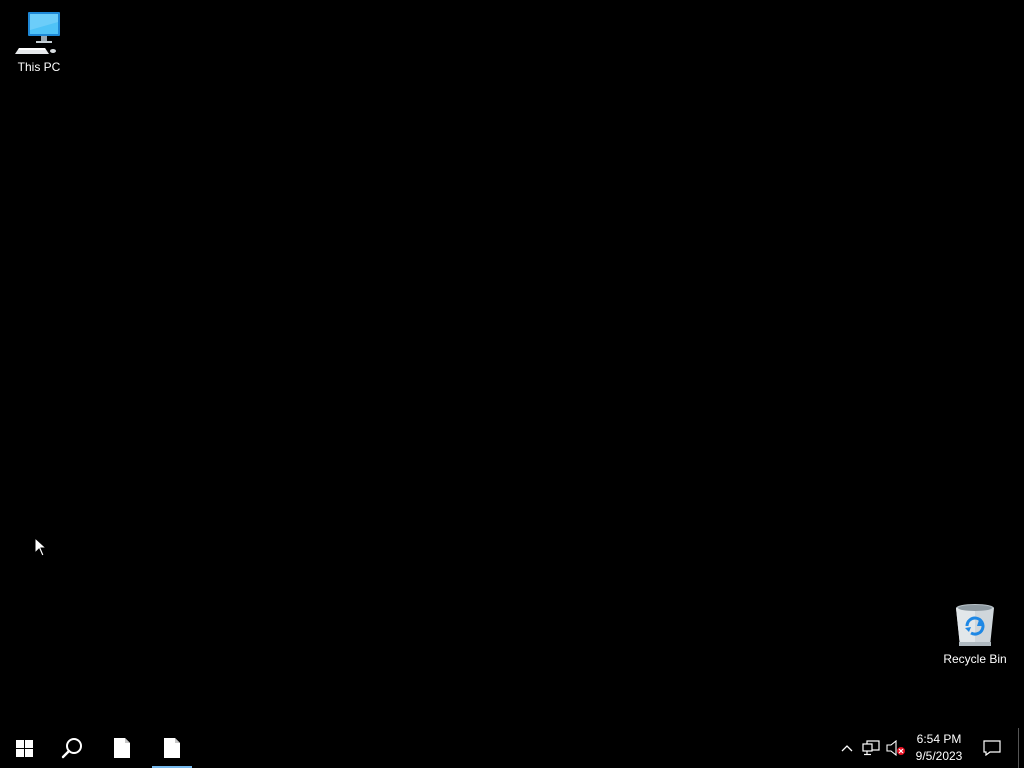  I want to click on network-tray-button, so click(871, 748).